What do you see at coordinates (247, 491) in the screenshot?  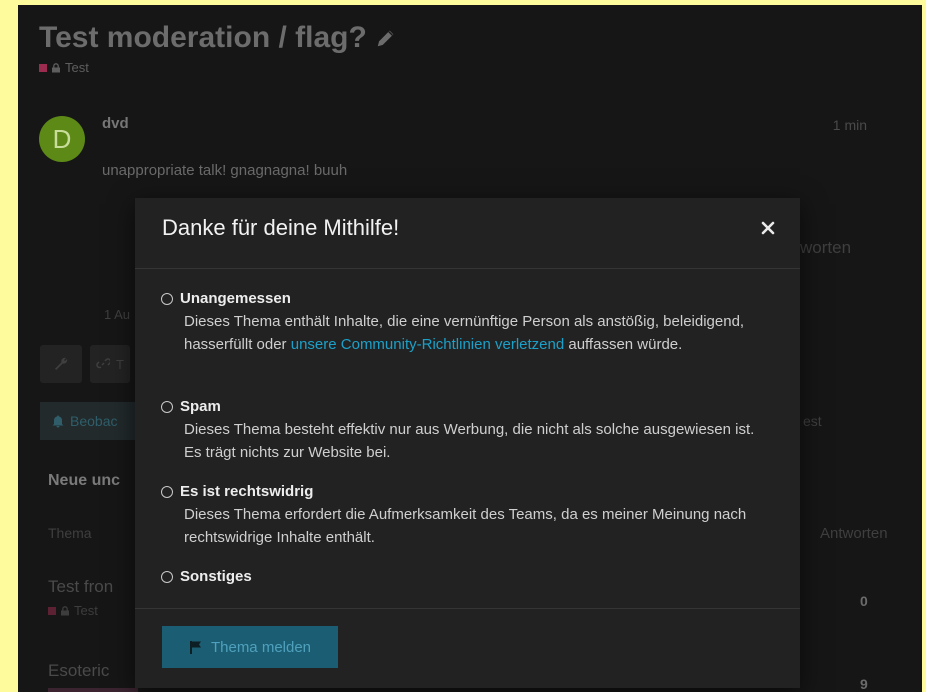 I see `option-label: Es ist rechtswidrig` at bounding box center [247, 491].